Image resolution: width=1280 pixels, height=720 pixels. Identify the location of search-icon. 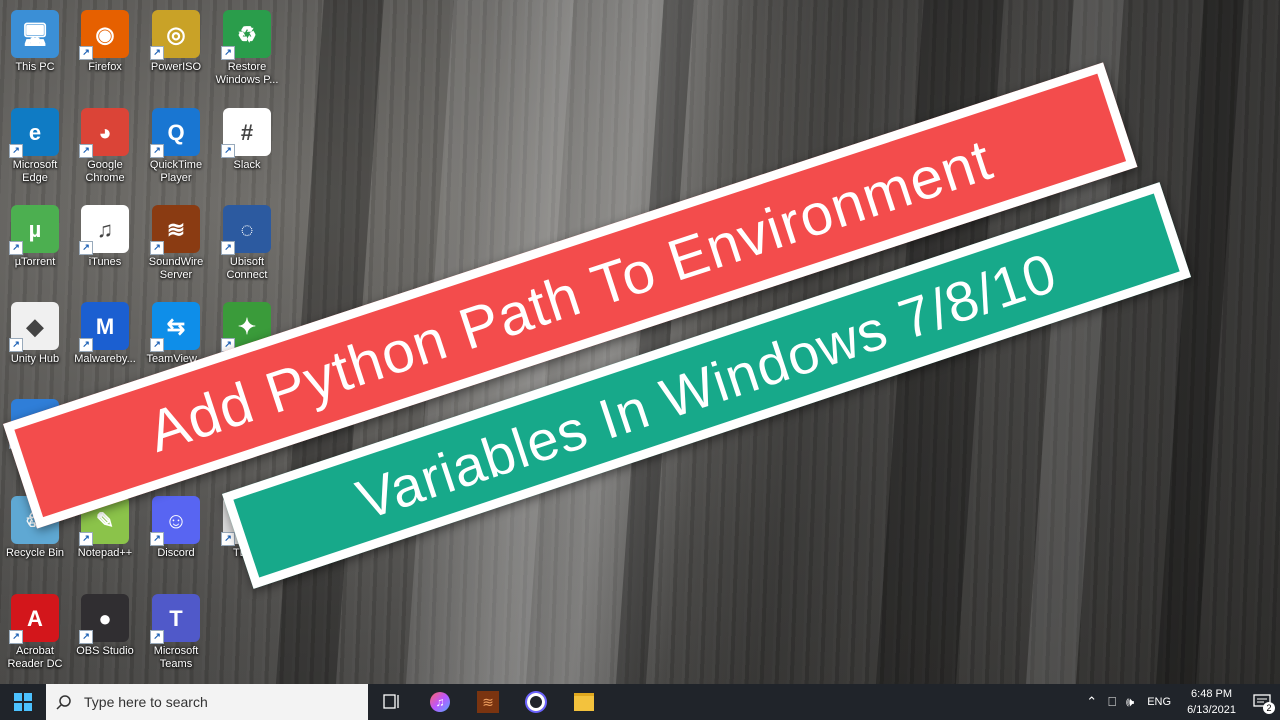
(63, 702).